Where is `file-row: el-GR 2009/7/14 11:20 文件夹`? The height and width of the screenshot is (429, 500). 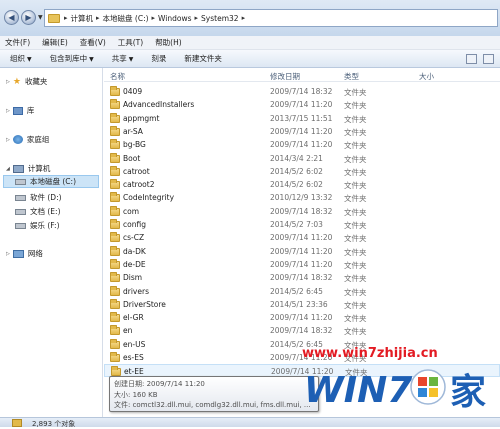
file-row: el-GR 2009/7/14 11:20 文件夹 is located at coordinates (302, 317).